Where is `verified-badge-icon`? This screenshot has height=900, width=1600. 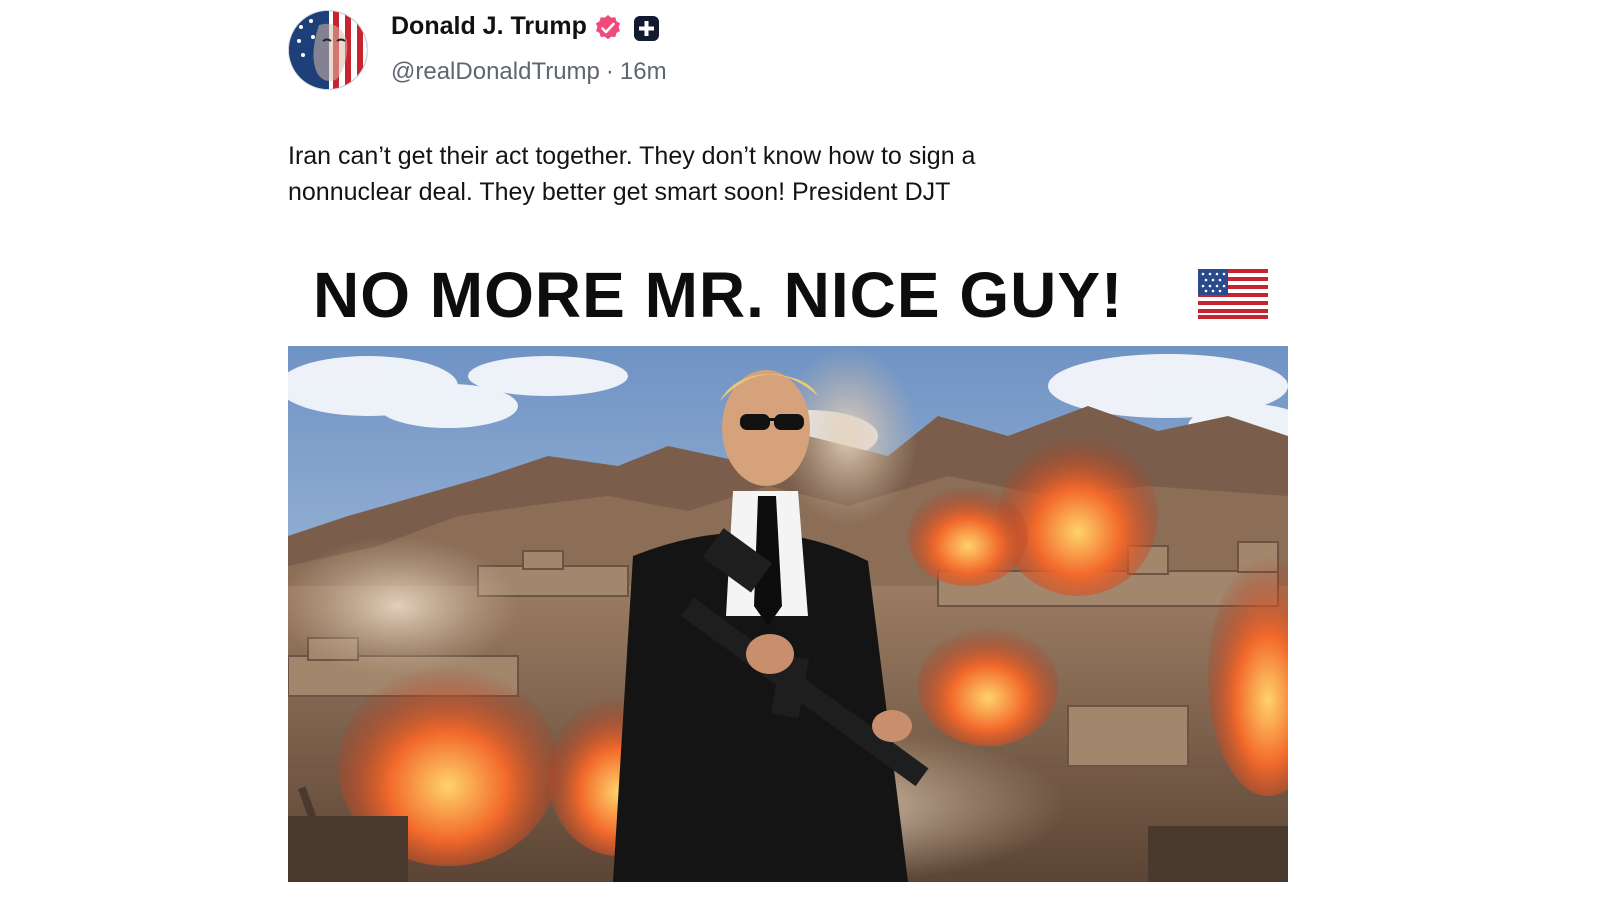 verified-badge-icon is located at coordinates (608, 27).